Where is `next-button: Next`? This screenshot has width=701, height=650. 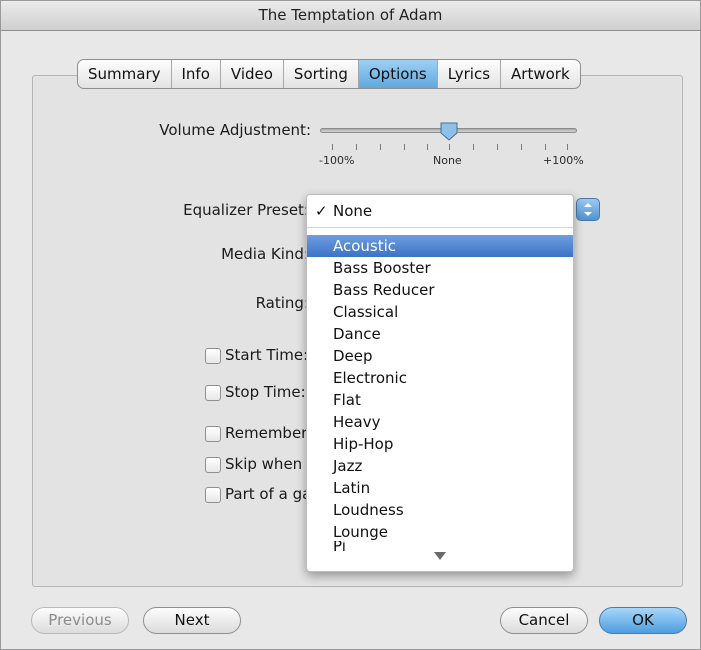 next-button: Next is located at coordinates (192, 620).